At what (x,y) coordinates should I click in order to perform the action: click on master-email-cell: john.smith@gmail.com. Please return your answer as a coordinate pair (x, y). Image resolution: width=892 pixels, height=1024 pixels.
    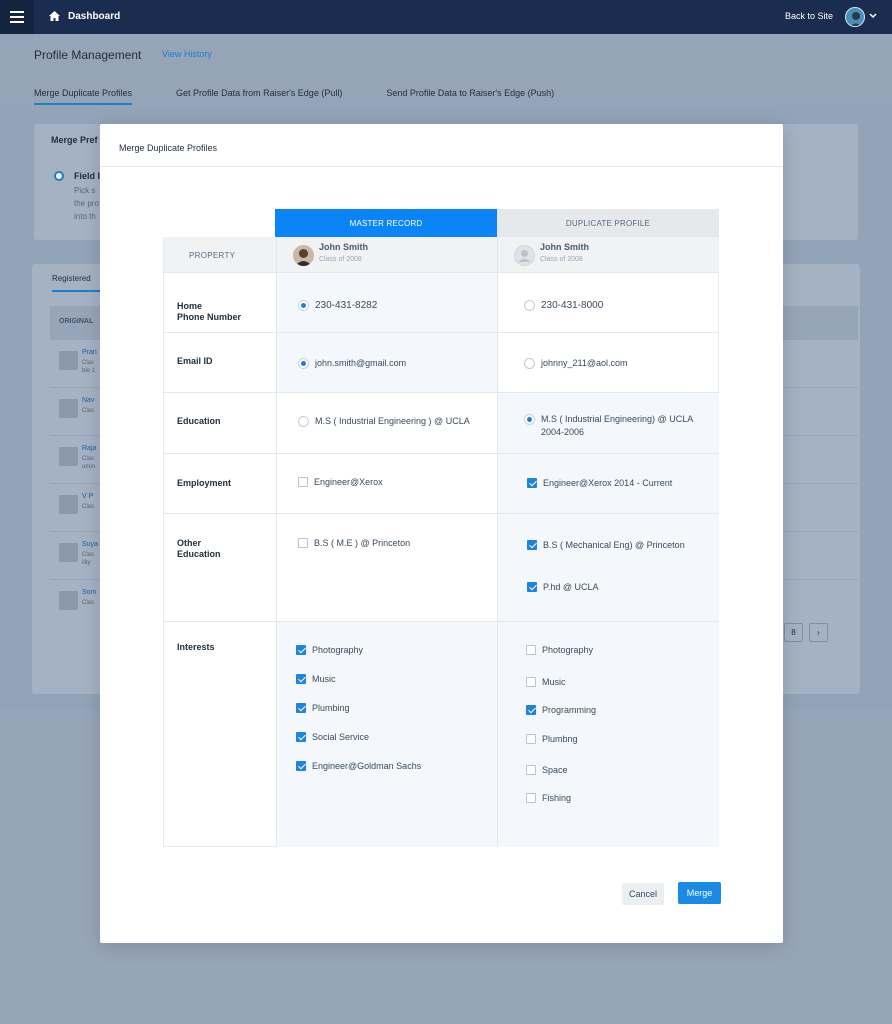
    Looking at the image, I should click on (386, 363).